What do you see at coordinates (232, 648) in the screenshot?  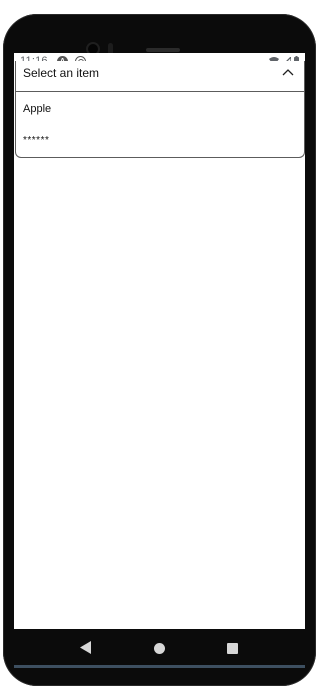 I see `recents-icon` at bounding box center [232, 648].